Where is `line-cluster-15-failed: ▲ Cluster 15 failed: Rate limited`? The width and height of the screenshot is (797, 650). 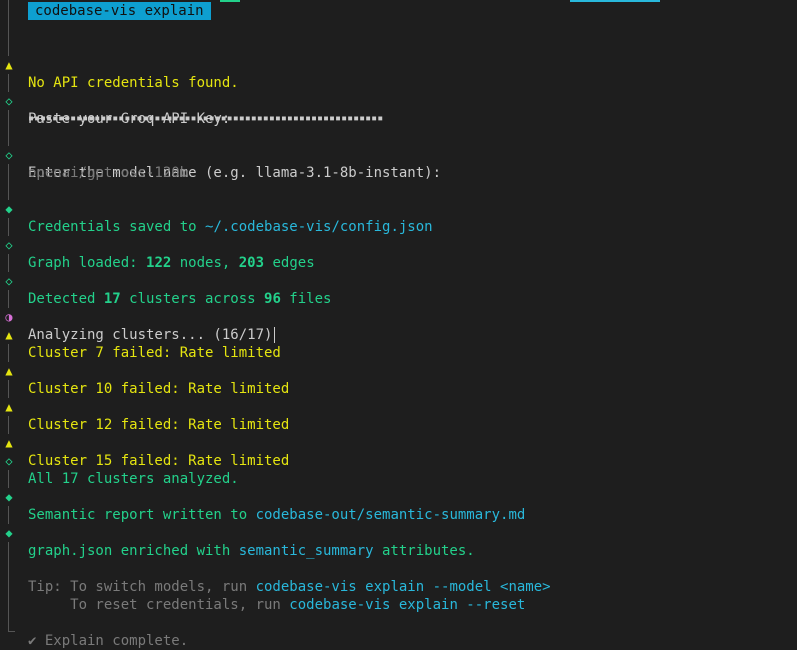
line-cluster-15-failed: ▲ Cluster 15 failed: Rate limited is located at coordinates (144, 442).